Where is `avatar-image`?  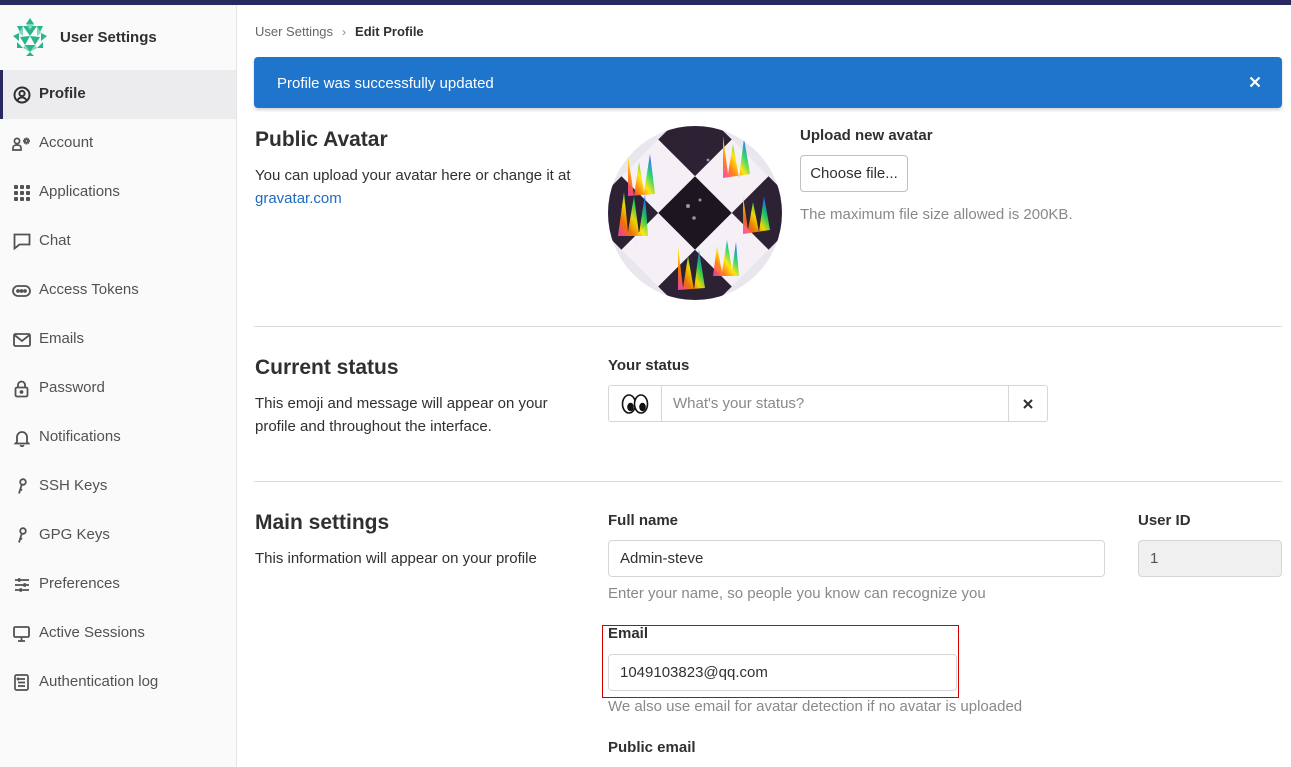 avatar-image is located at coordinates (695, 213).